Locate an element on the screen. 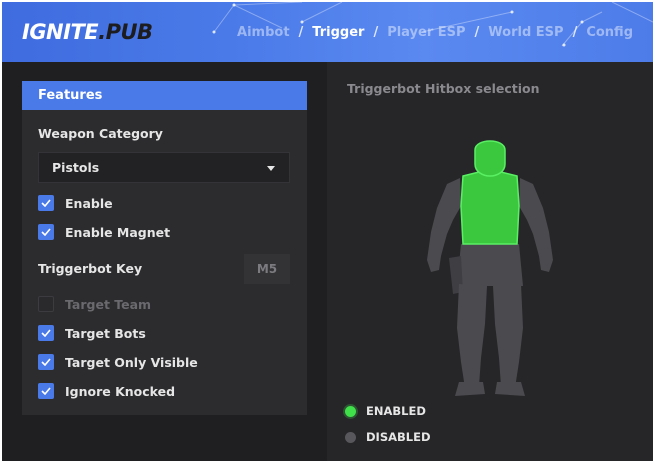 The image size is (655, 463). legend-disabled-label: DISABLED is located at coordinates (398, 437).